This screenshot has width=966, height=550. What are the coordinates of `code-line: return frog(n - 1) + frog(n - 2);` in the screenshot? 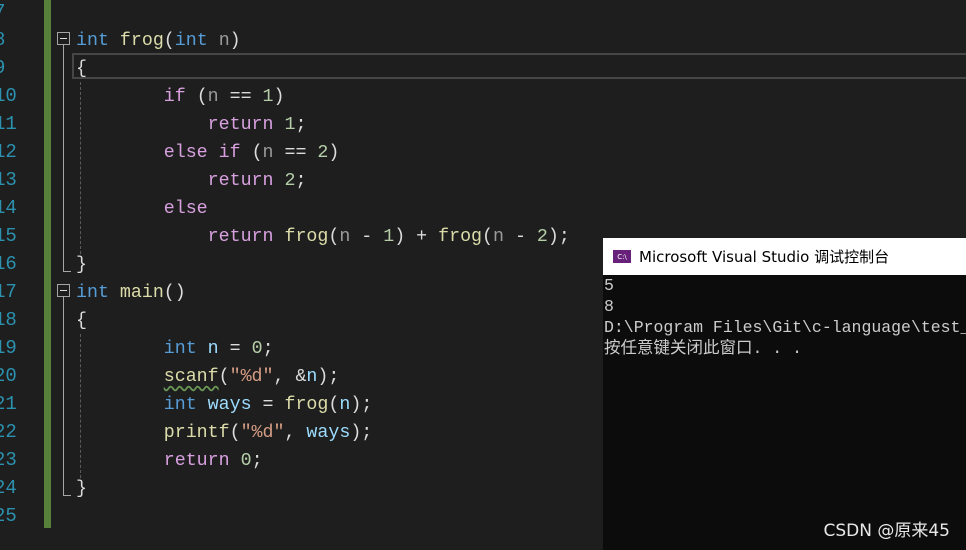 It's located at (323, 237).